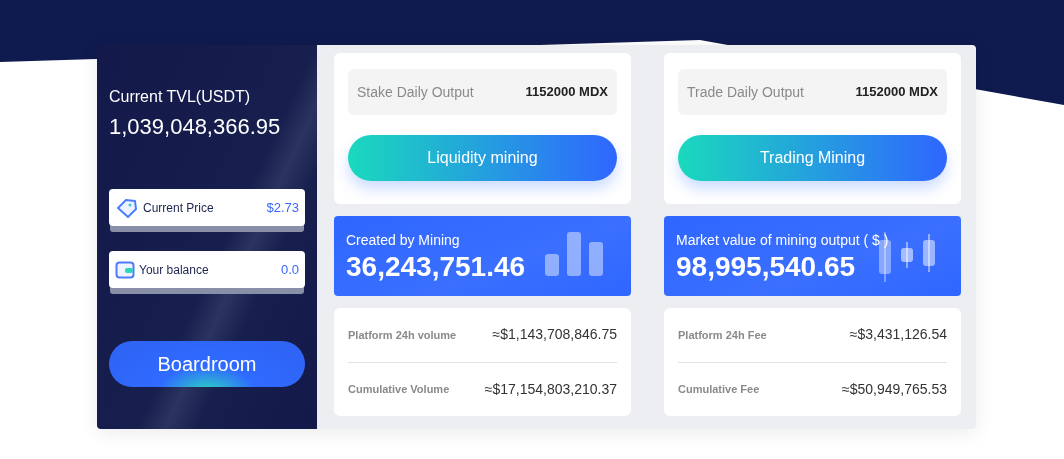  What do you see at coordinates (415, 92) in the screenshot?
I see `output-label: Stake Daily Output` at bounding box center [415, 92].